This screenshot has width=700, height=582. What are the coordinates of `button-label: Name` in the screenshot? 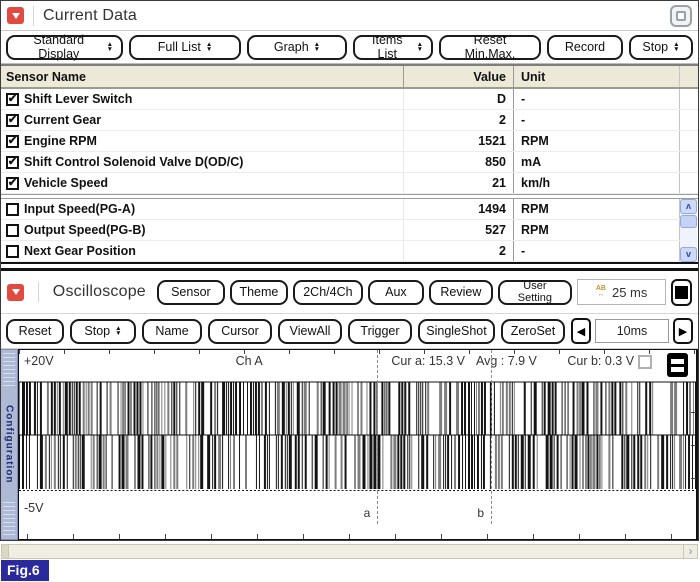 It's located at (172, 331).